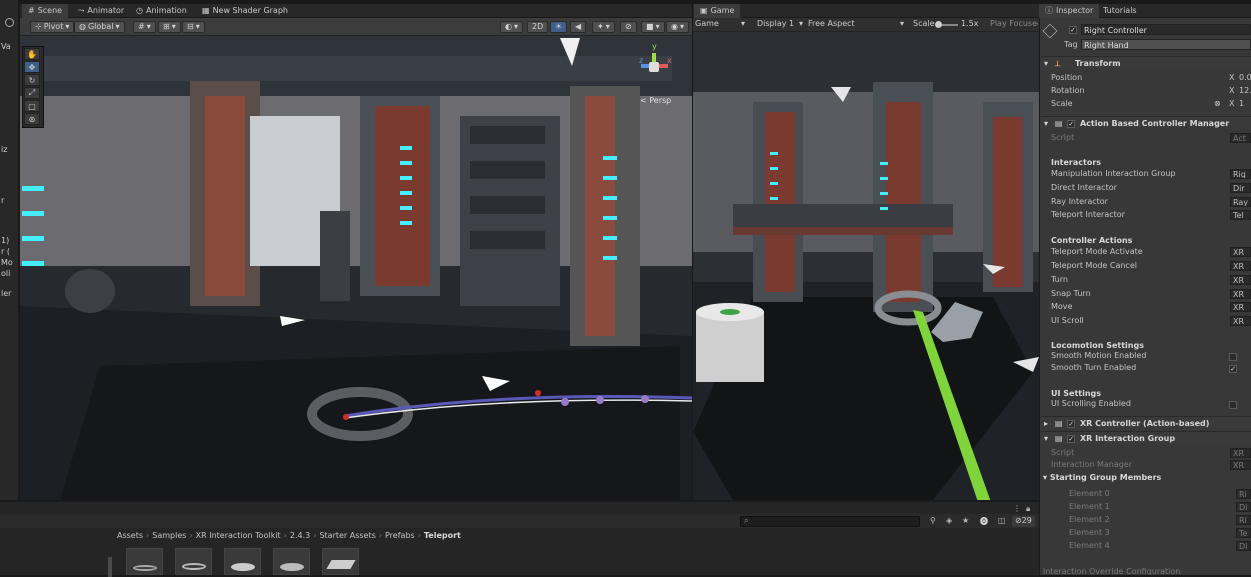  What do you see at coordinates (32, 80) in the screenshot?
I see `rotate-tool-button: ↻` at bounding box center [32, 80].